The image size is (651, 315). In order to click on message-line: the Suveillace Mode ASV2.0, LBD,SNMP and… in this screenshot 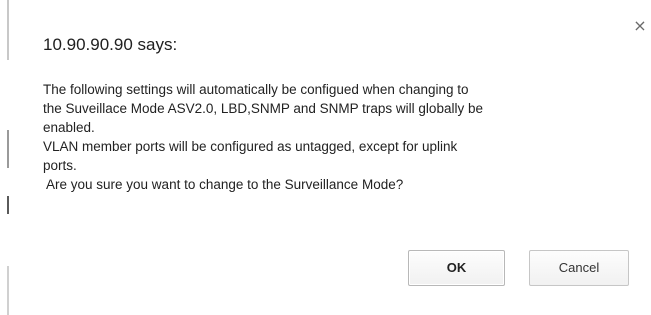, I will do `click(263, 108)`.